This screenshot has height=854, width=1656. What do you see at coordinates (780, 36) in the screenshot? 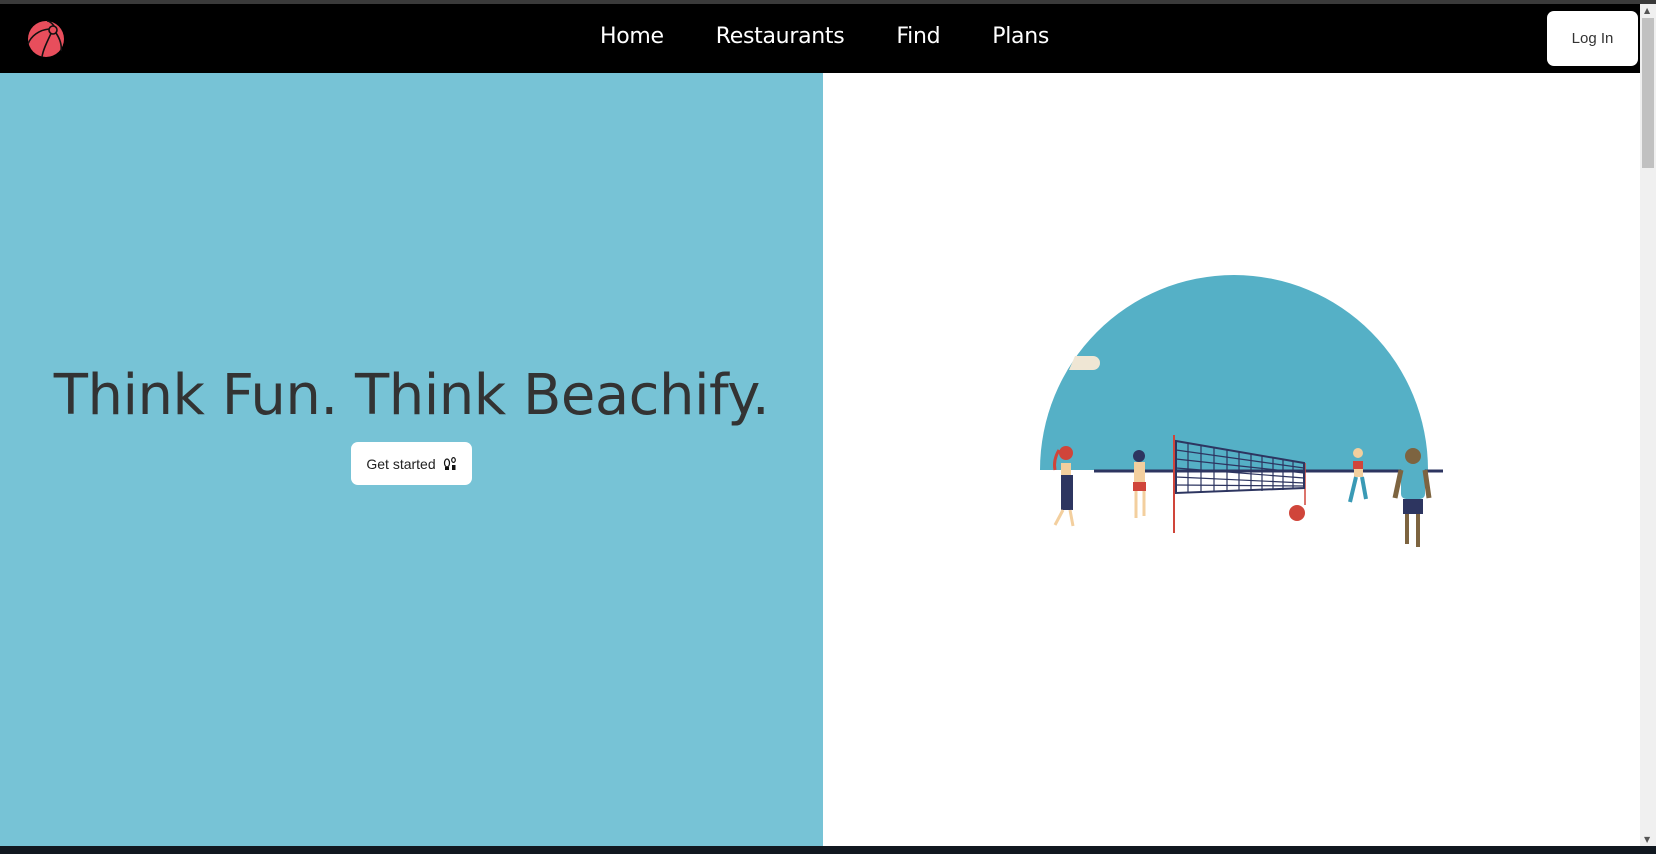
I see `nav-restaurants: Restaurants` at bounding box center [780, 36].